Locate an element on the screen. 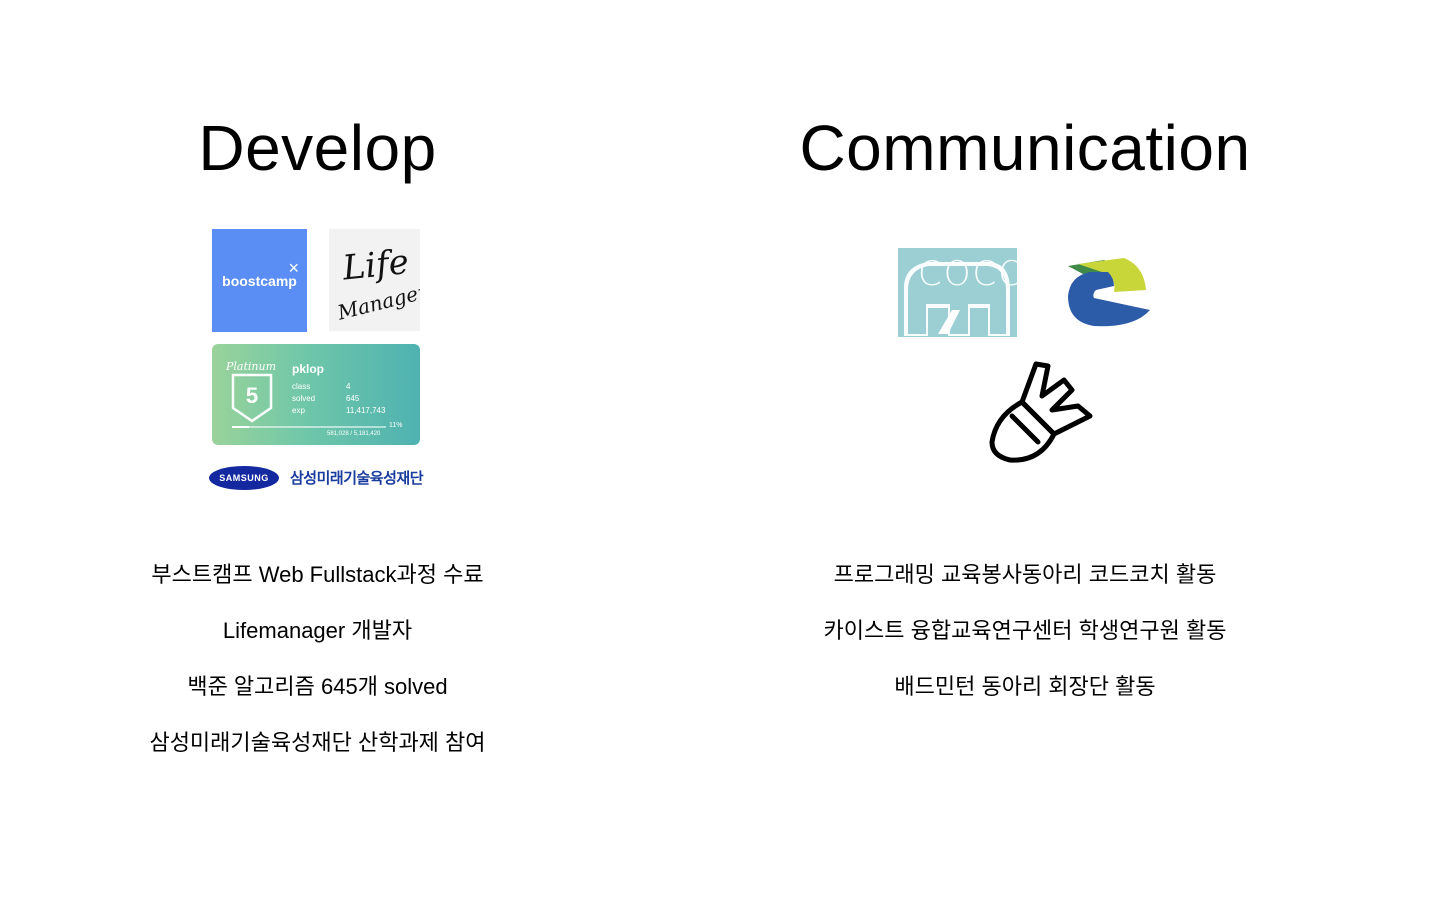 This screenshot has width=1440, height=900. badge-progress-fill is located at coordinates (240, 427).